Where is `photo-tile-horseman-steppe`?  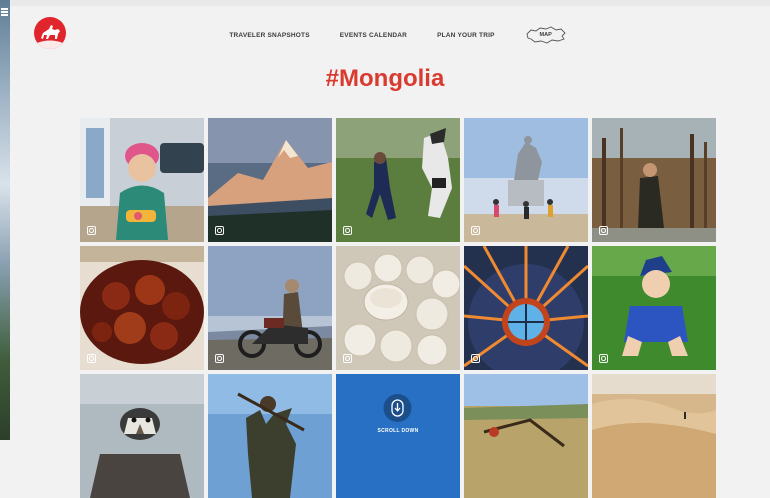
photo-tile-horseman-steppe is located at coordinates (526, 436).